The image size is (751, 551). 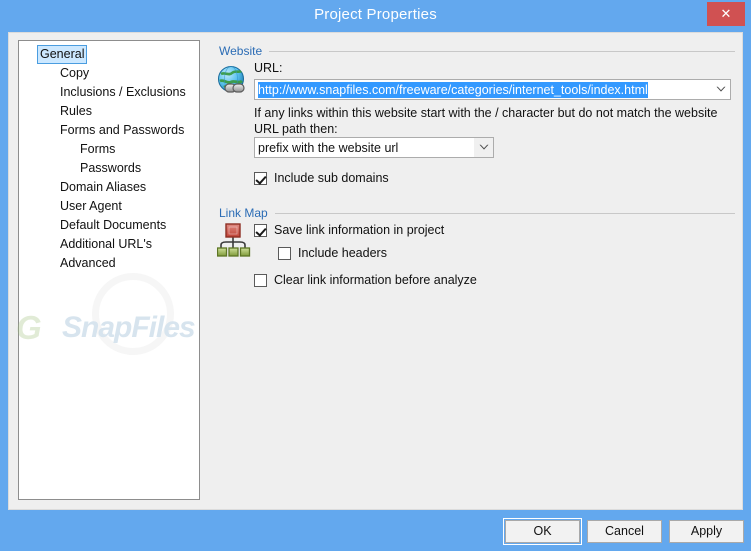 I want to click on sidebar-item-passwords: Passwords, so click(x=109, y=168).